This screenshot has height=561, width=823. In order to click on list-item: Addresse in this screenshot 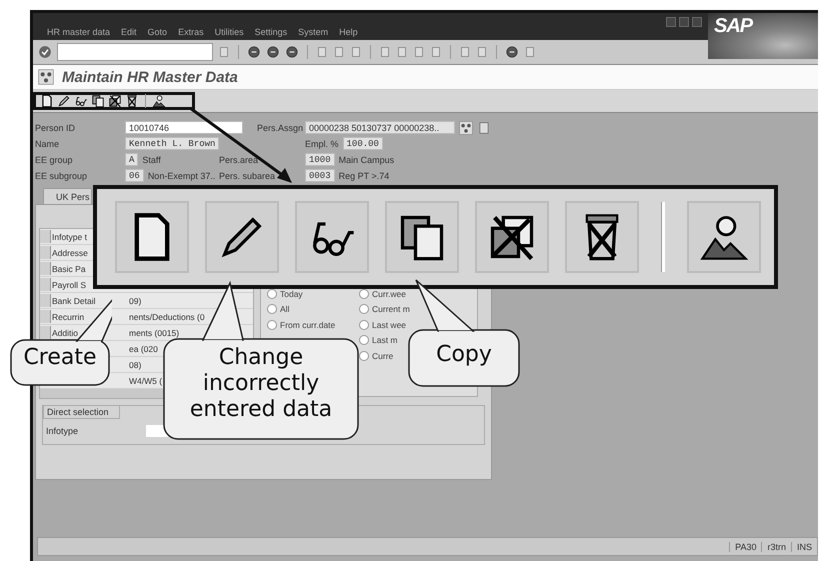, I will do `click(69, 253)`.